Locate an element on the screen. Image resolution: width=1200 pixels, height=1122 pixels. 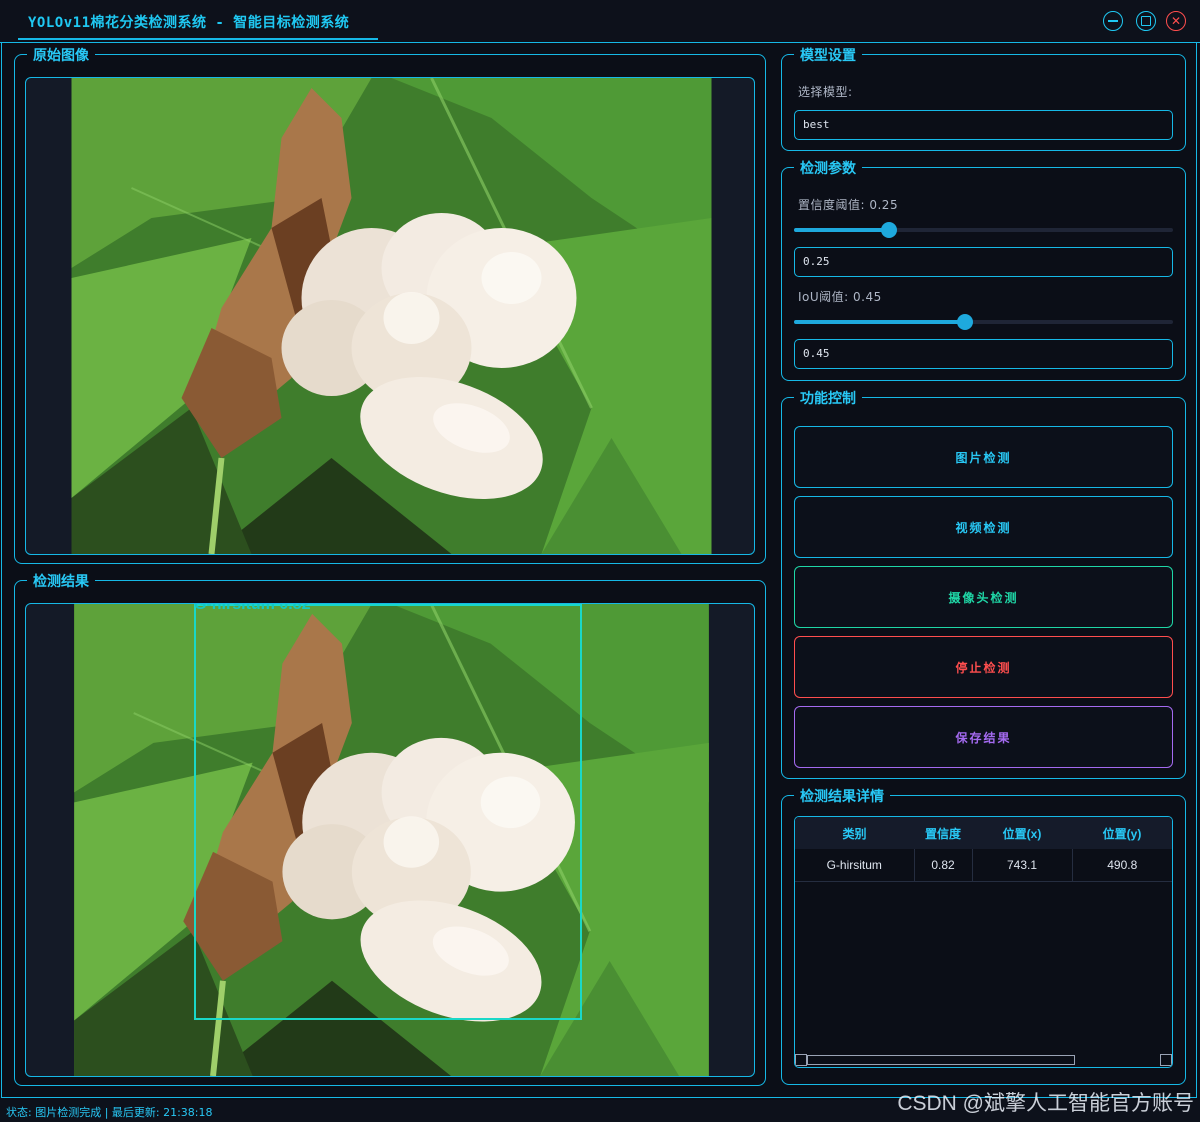
stop-detect-button: 停止检测 is located at coordinates (983, 667).